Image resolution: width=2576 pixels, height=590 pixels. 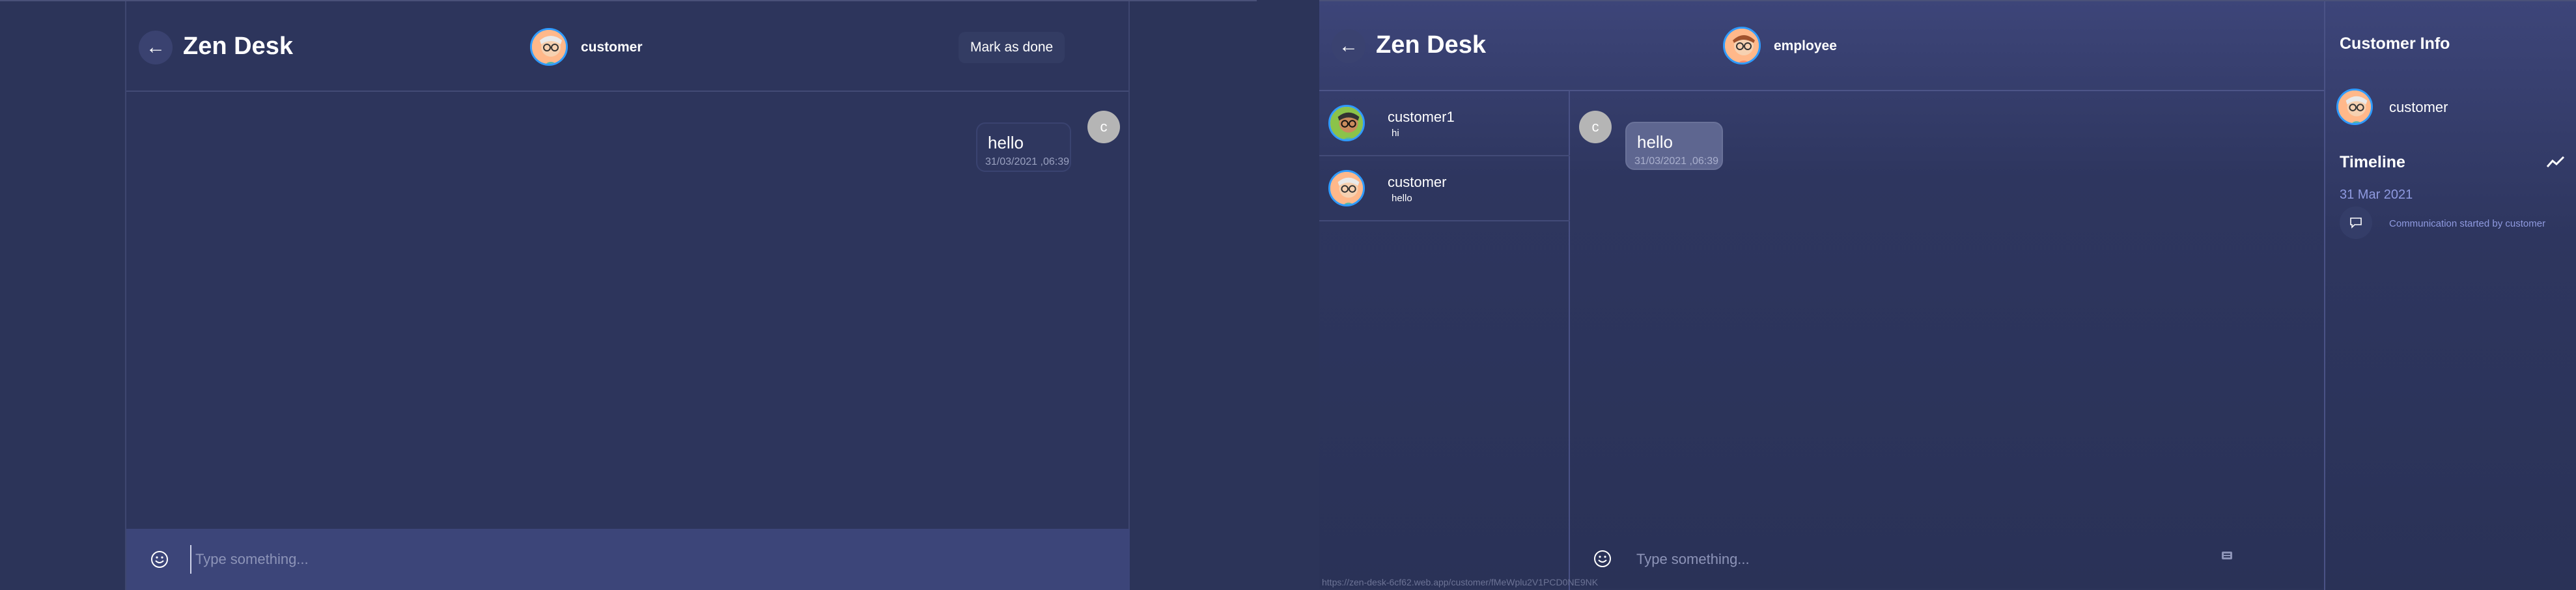 I want to click on conversation-preview: hello, so click(x=1402, y=198).